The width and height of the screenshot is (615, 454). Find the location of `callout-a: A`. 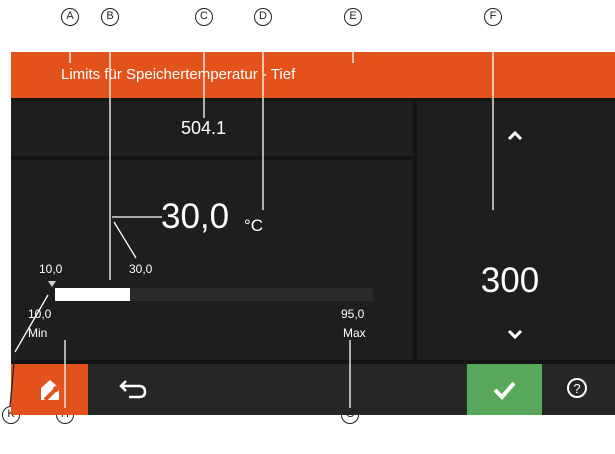

callout-a: A is located at coordinates (70, 17).